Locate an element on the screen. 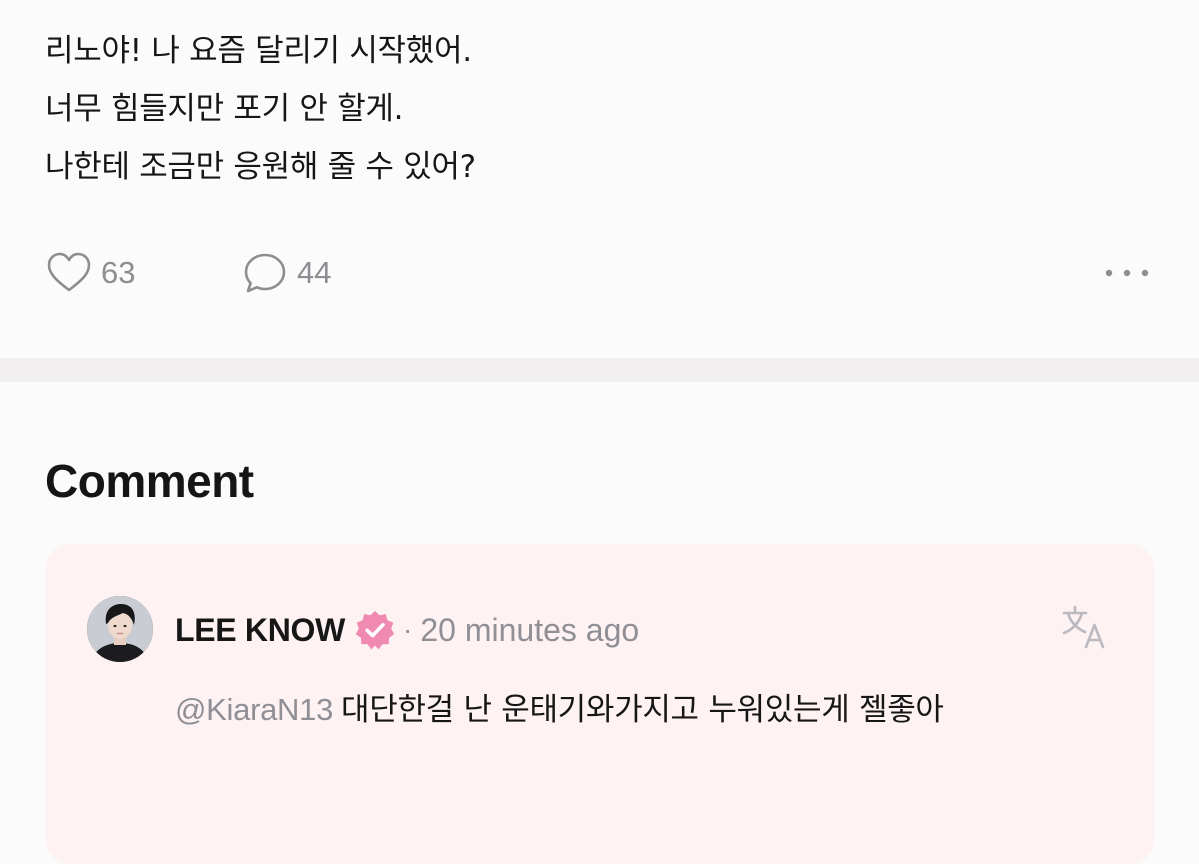 The width and height of the screenshot is (1199, 864). comment-header: LEE KNOW · 20 minutes ago is located at coordinates (407, 630).